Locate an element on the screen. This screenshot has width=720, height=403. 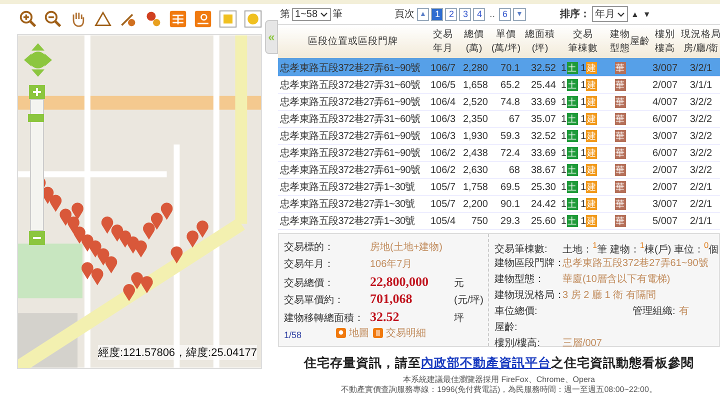
zoom-out-button is located at coordinates (37, 238).